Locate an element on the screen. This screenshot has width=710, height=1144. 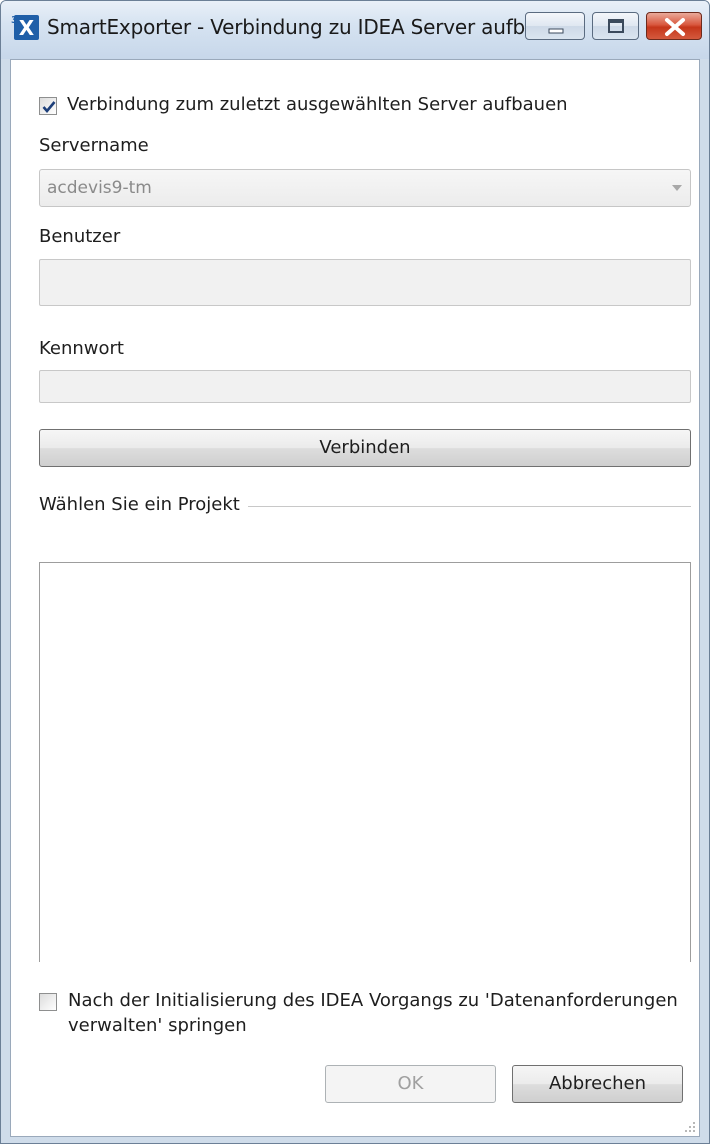
minimize-icon is located at coordinates (556, 31).